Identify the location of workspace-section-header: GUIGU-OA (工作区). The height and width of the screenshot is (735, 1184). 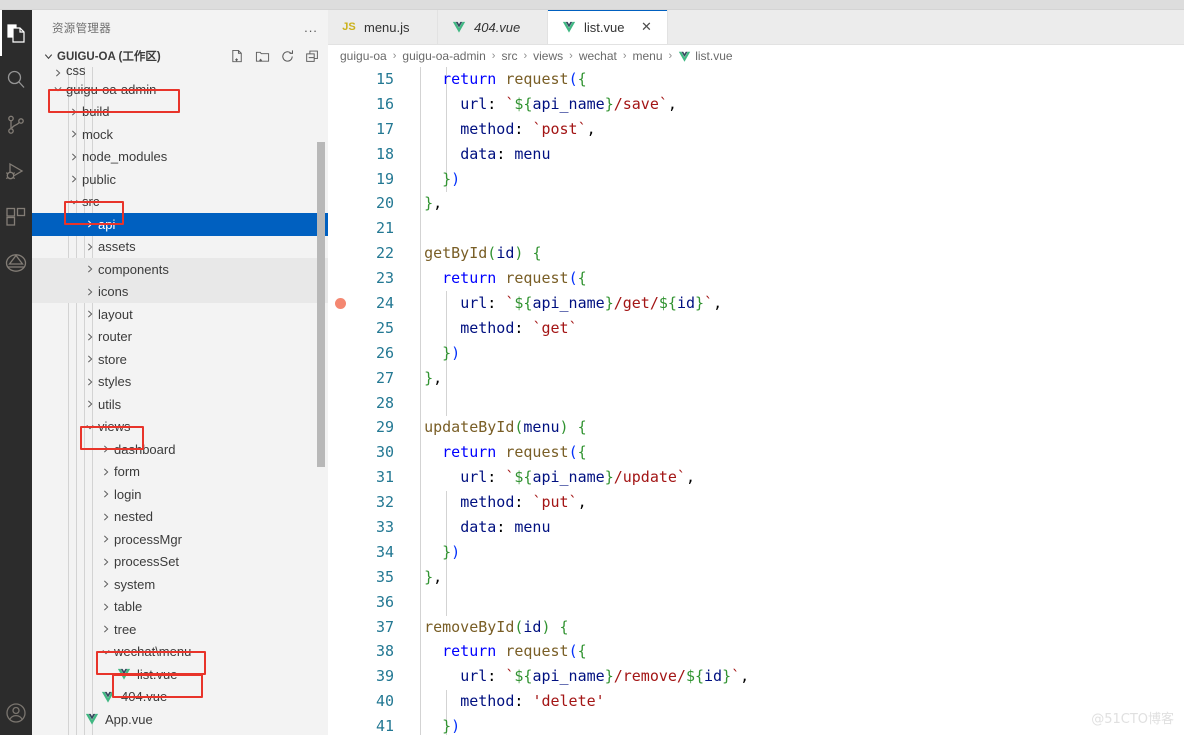
(180, 56).